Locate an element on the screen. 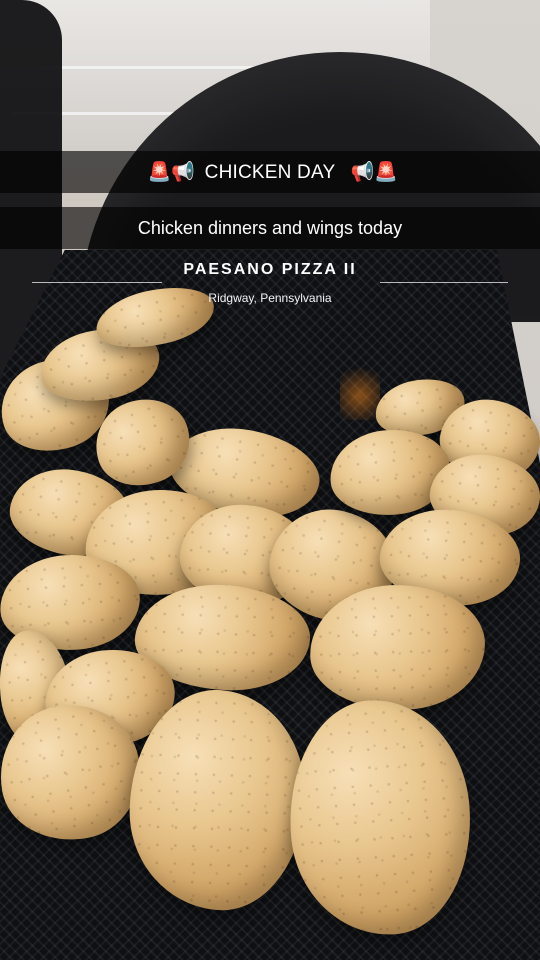 The width and height of the screenshot is (540, 960). geofilter-title: PAESANO PIZZA II is located at coordinates (270, 269).